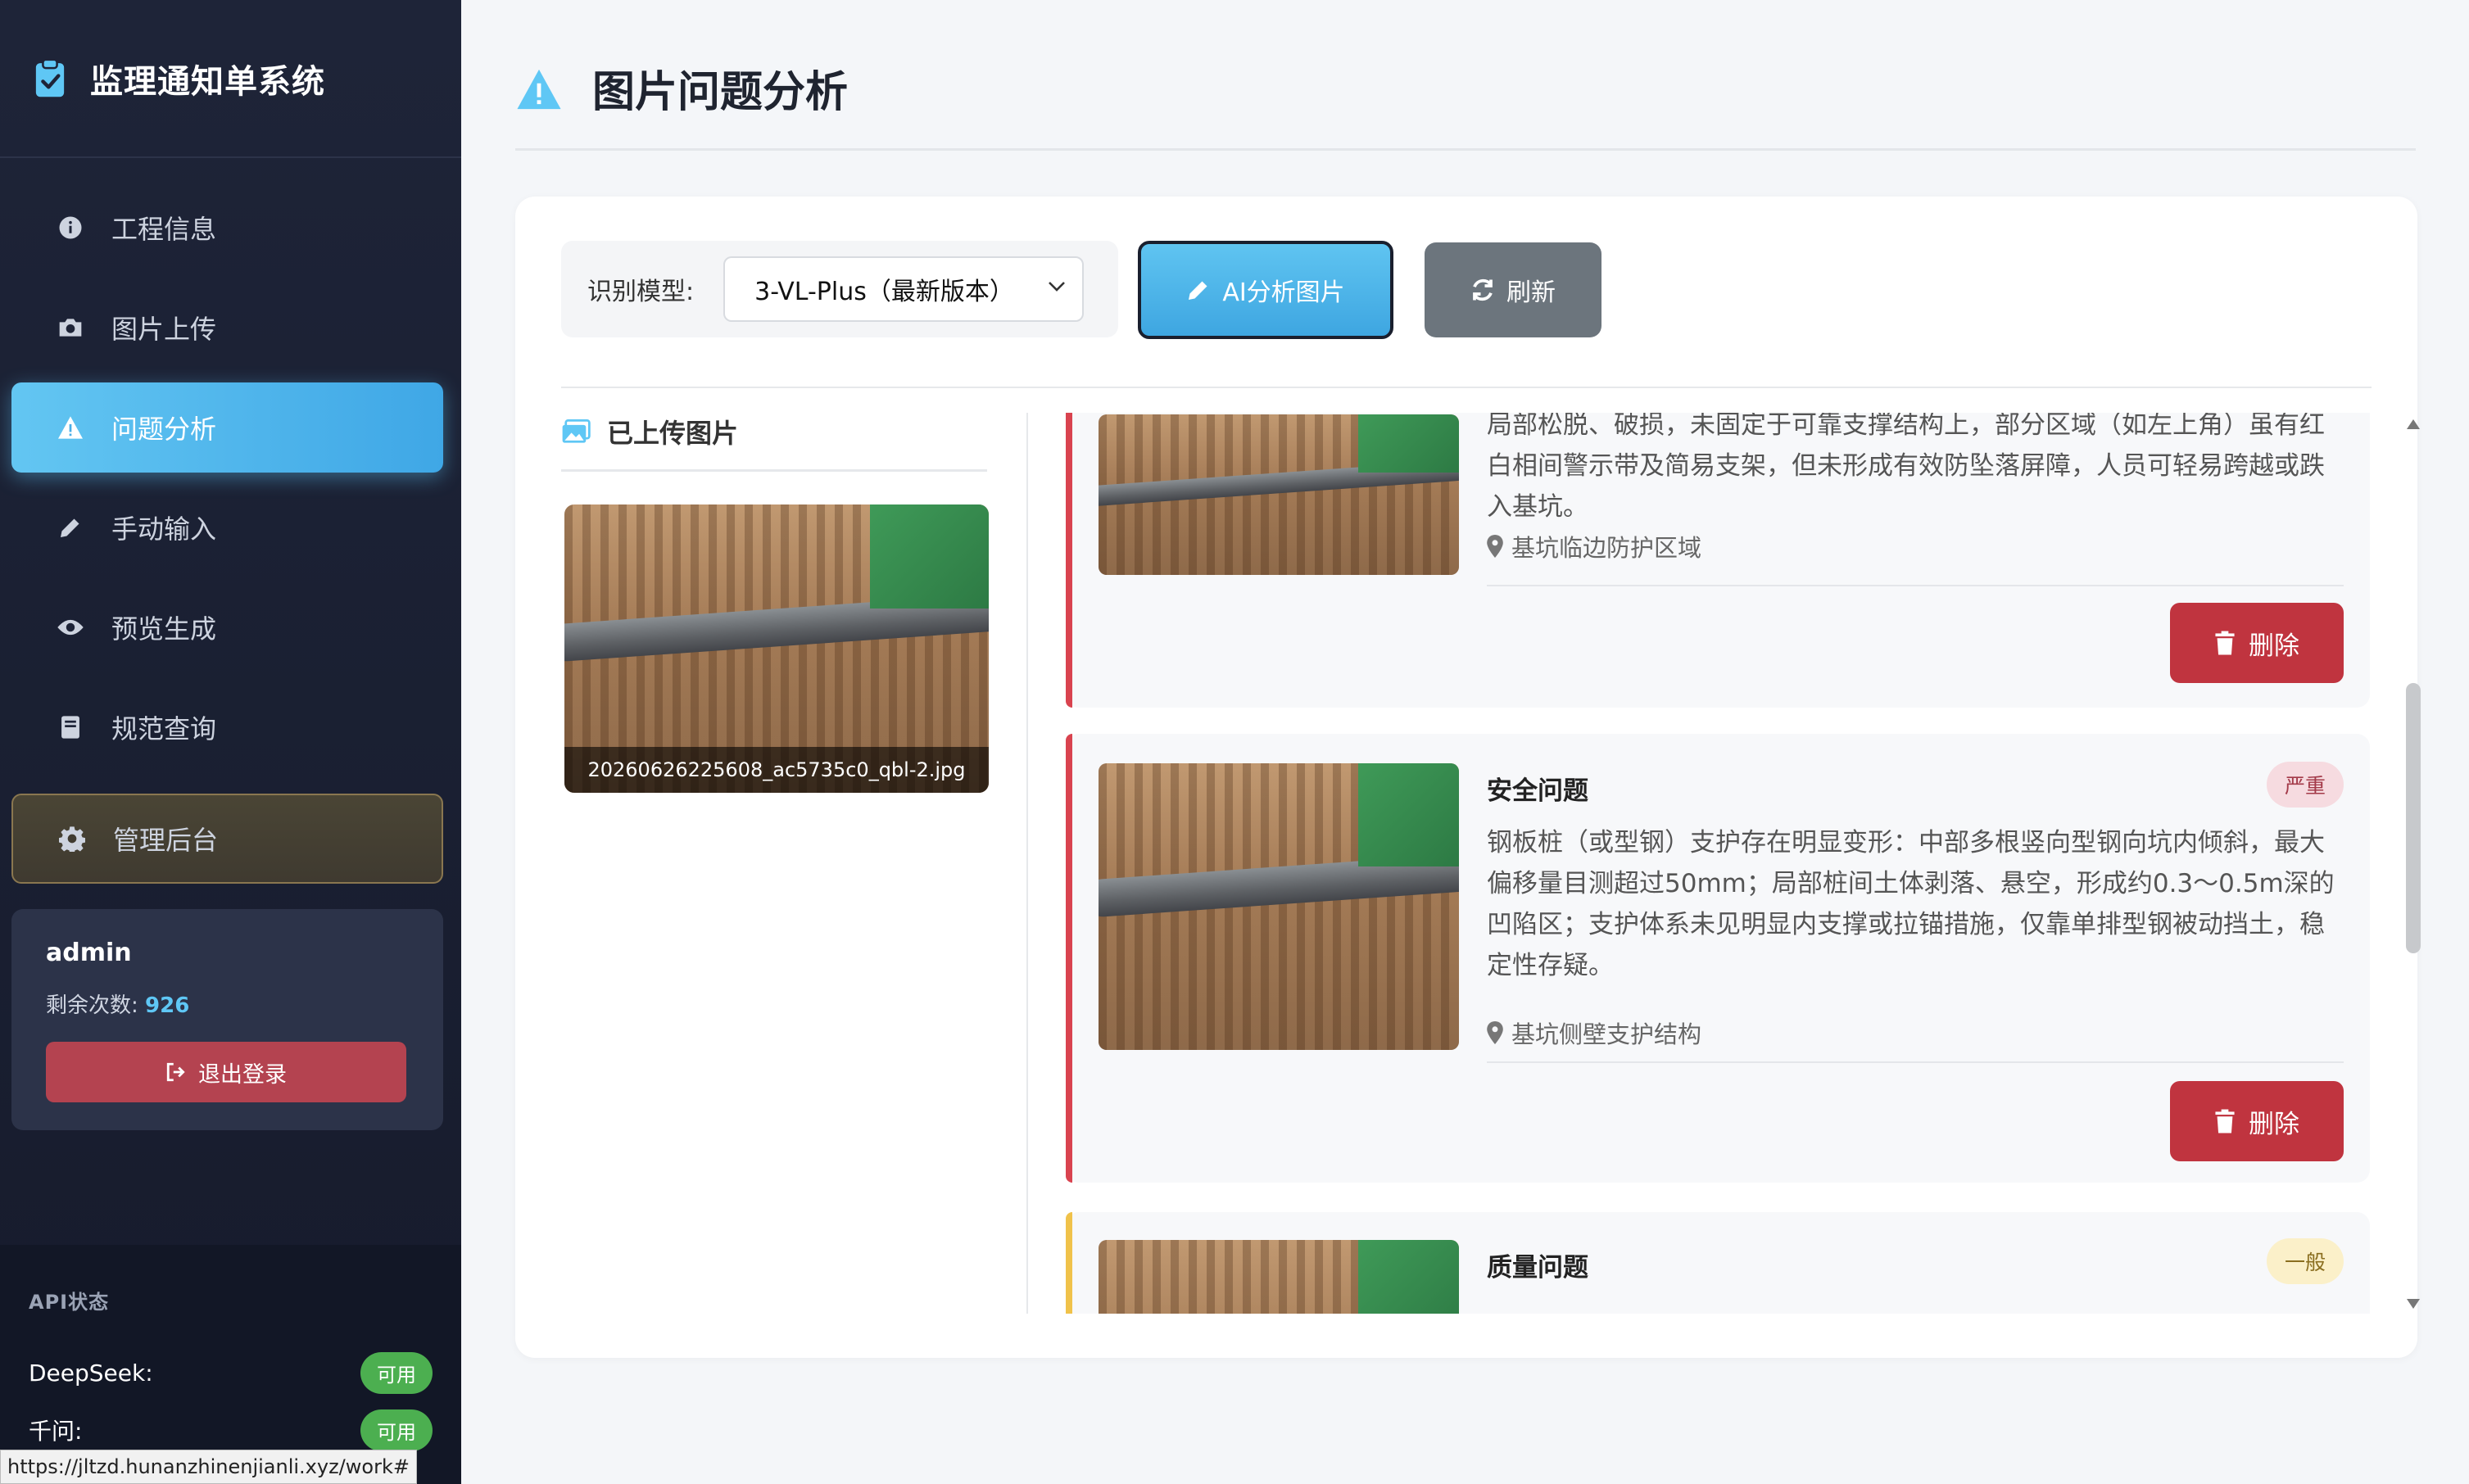 The width and height of the screenshot is (2469, 1484). I want to click on refresh-label: 刷新, so click(1531, 292).